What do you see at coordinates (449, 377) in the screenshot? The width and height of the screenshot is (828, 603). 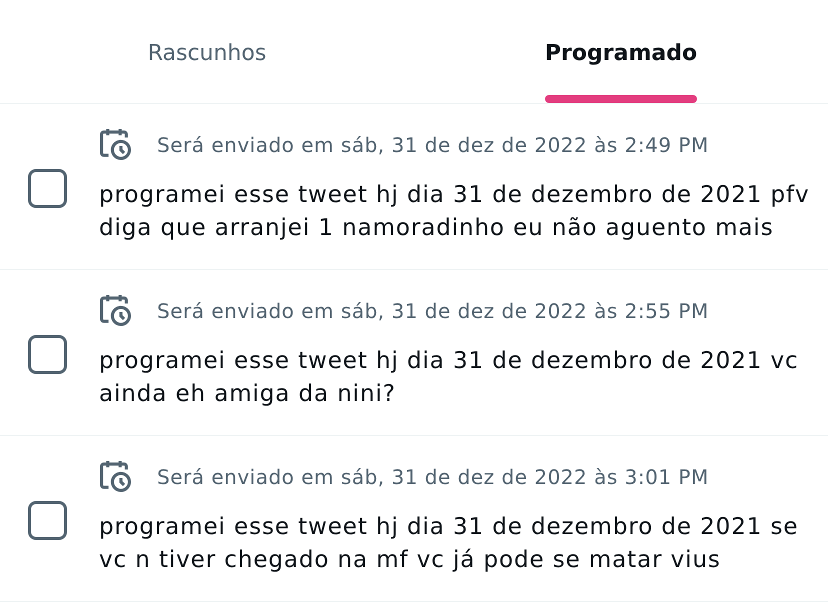 I see `tweet-text: programei esse tweet hj dia 31 de dezembro de 2021 vc ainda eh amiga da nini?` at bounding box center [449, 377].